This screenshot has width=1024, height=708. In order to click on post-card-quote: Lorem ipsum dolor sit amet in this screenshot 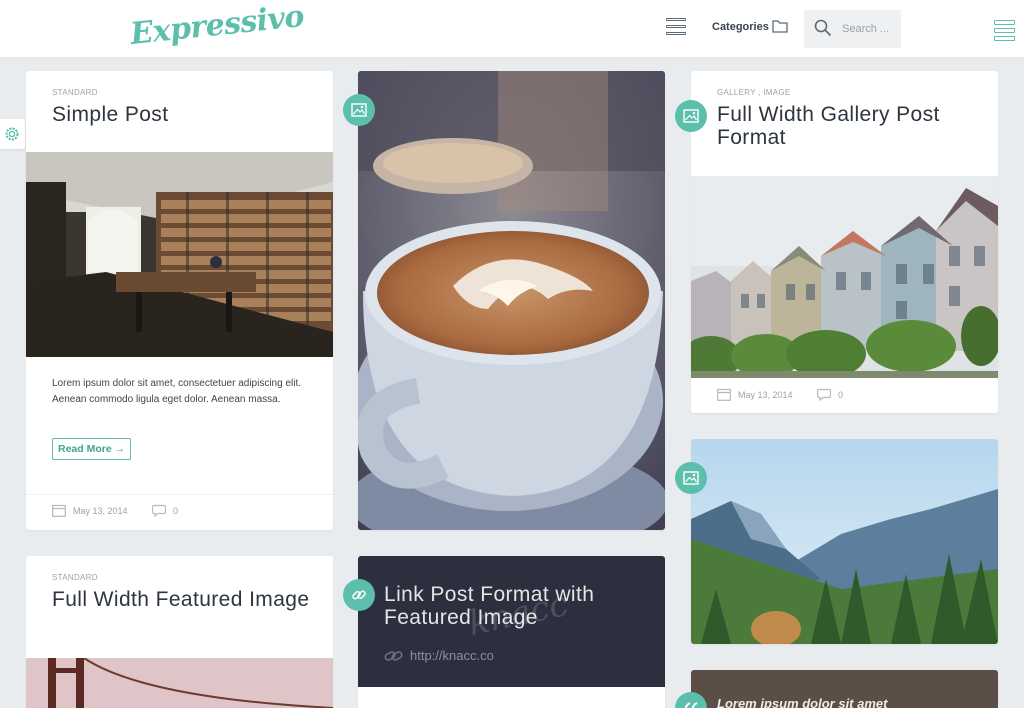, I will do `click(844, 689)`.